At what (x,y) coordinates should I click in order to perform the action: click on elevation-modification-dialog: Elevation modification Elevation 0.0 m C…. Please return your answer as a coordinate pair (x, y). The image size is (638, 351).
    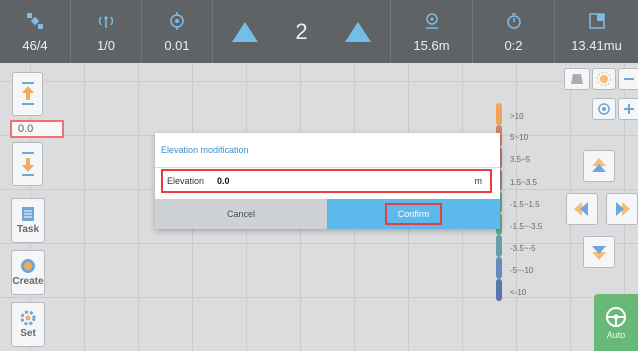
    Looking at the image, I should click on (327, 181).